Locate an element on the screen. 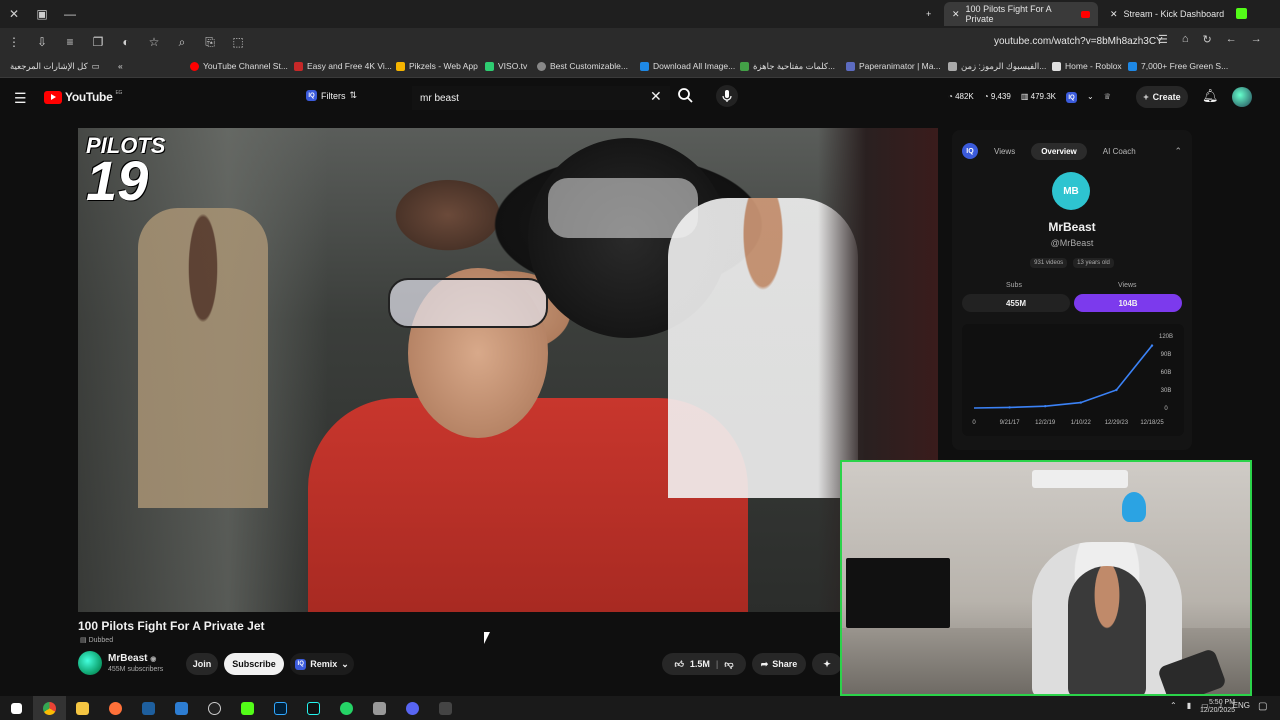 This screenshot has width=1280, height=720. share-button: ➦ Share is located at coordinates (779, 664).